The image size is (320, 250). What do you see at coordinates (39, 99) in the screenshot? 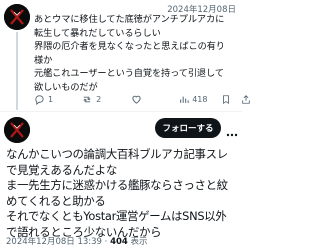
I see `reply-icon` at bounding box center [39, 99].